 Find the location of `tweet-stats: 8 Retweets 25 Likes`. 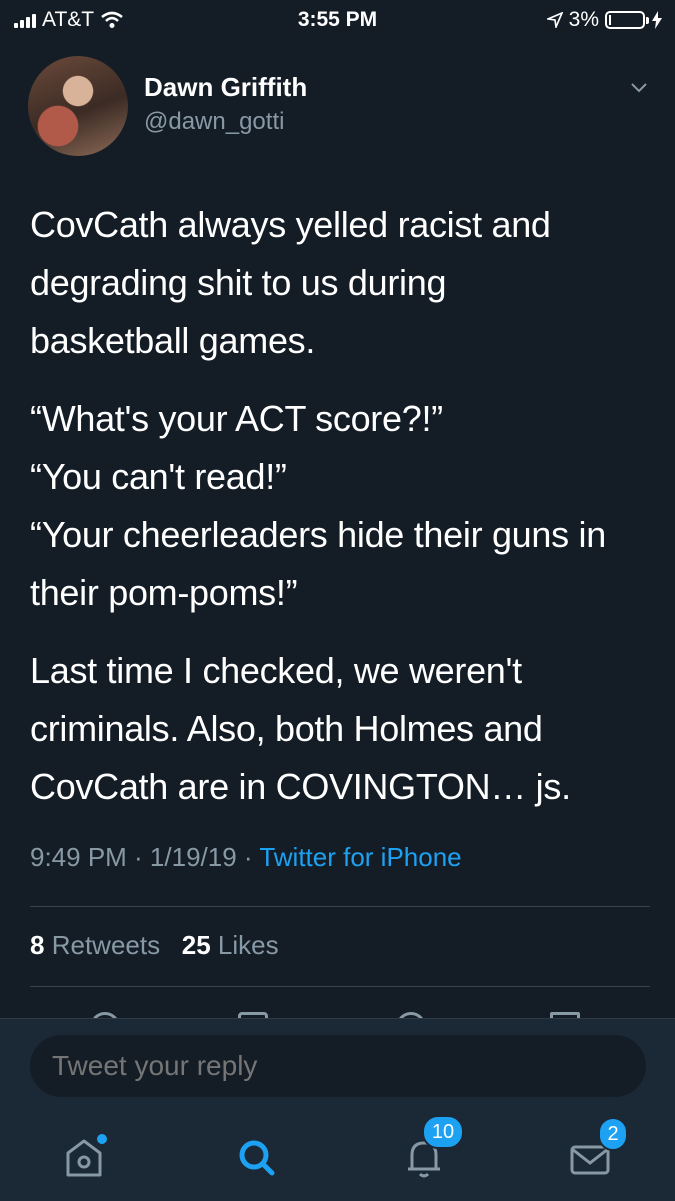

tweet-stats: 8 Retweets 25 Likes is located at coordinates (154, 945).